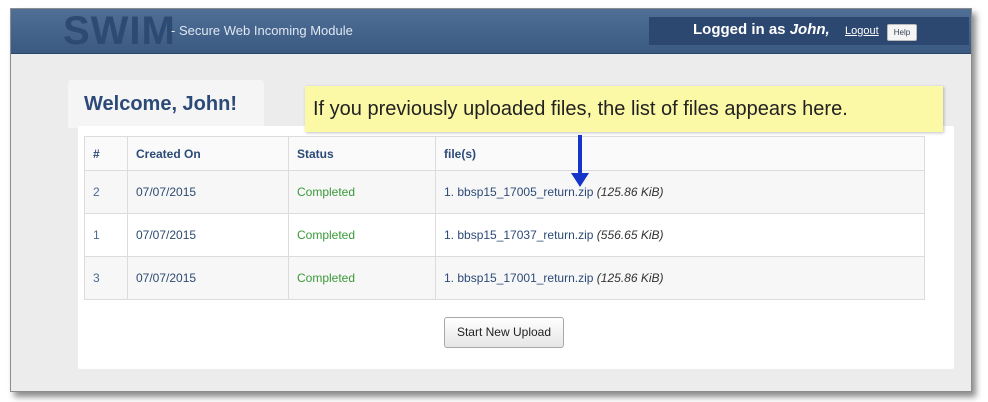 The width and height of the screenshot is (988, 402). What do you see at coordinates (119, 31) in the screenshot?
I see `app-logo: SWIM` at bounding box center [119, 31].